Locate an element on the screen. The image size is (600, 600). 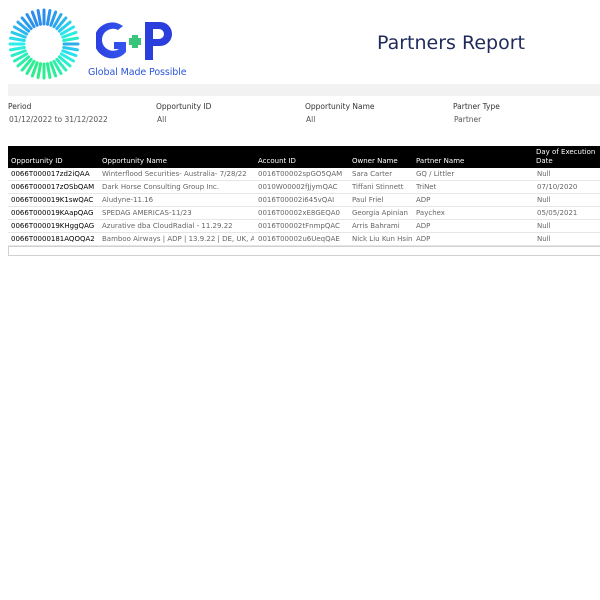
table-cell: 05/05/2021 is located at coordinates (557, 213).